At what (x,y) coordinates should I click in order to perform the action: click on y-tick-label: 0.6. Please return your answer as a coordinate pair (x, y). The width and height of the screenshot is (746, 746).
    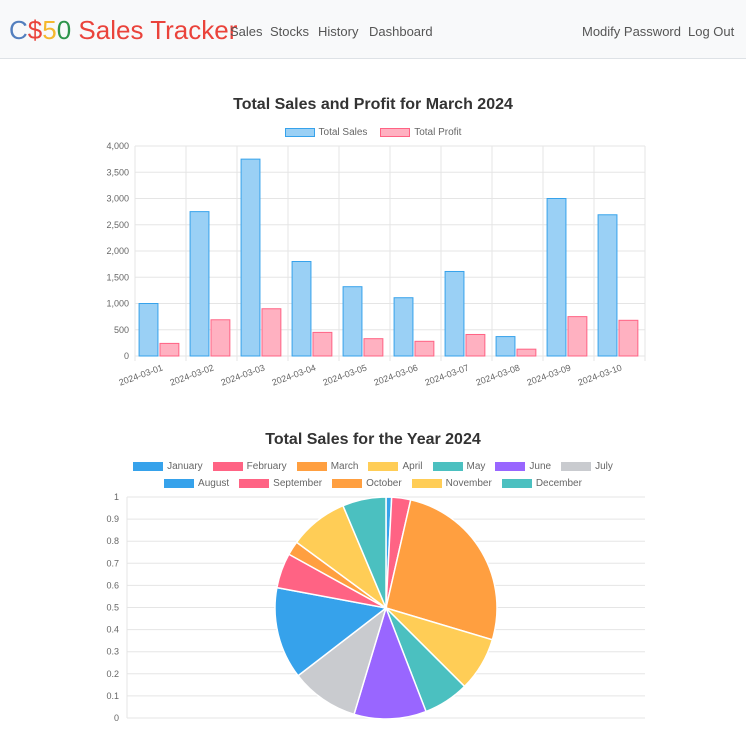
    Looking at the image, I should click on (112, 585).